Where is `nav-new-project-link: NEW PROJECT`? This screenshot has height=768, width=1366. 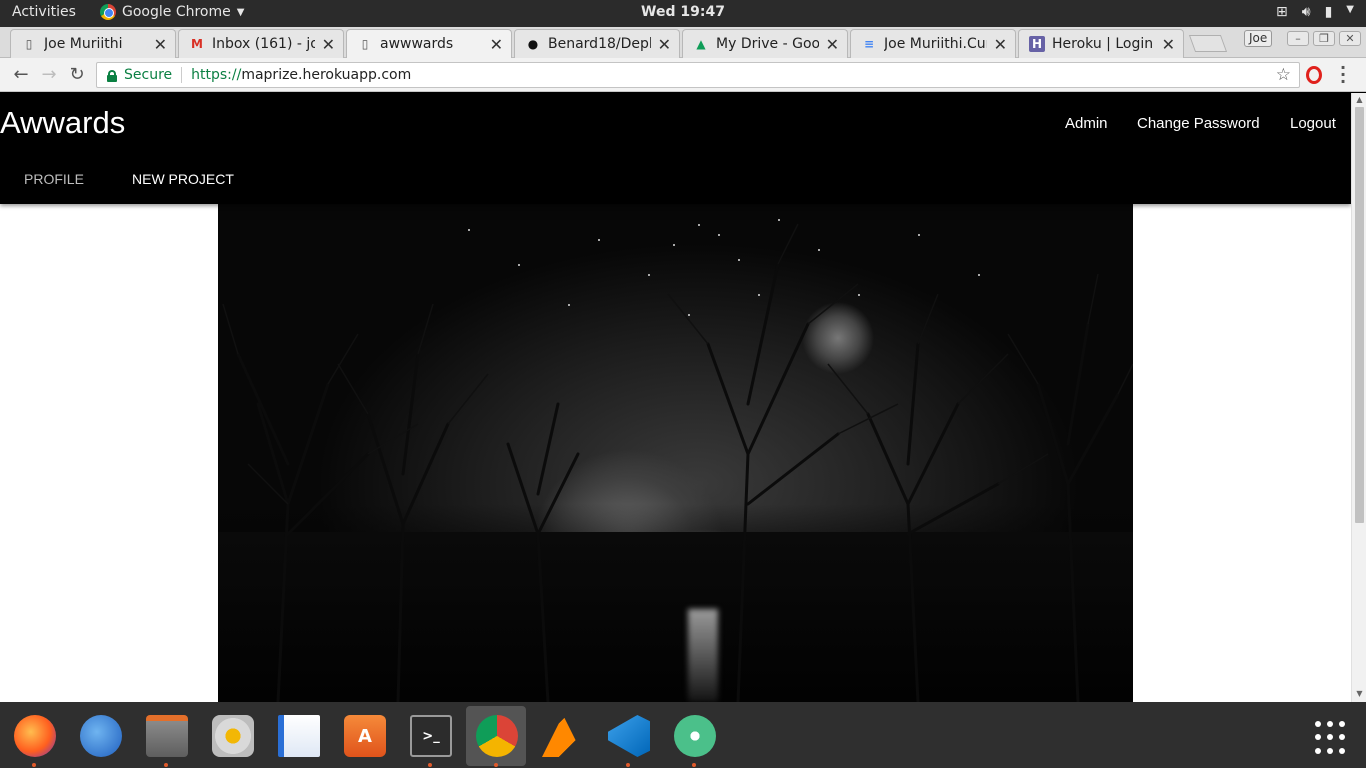 nav-new-project-link: NEW PROJECT is located at coordinates (183, 179).